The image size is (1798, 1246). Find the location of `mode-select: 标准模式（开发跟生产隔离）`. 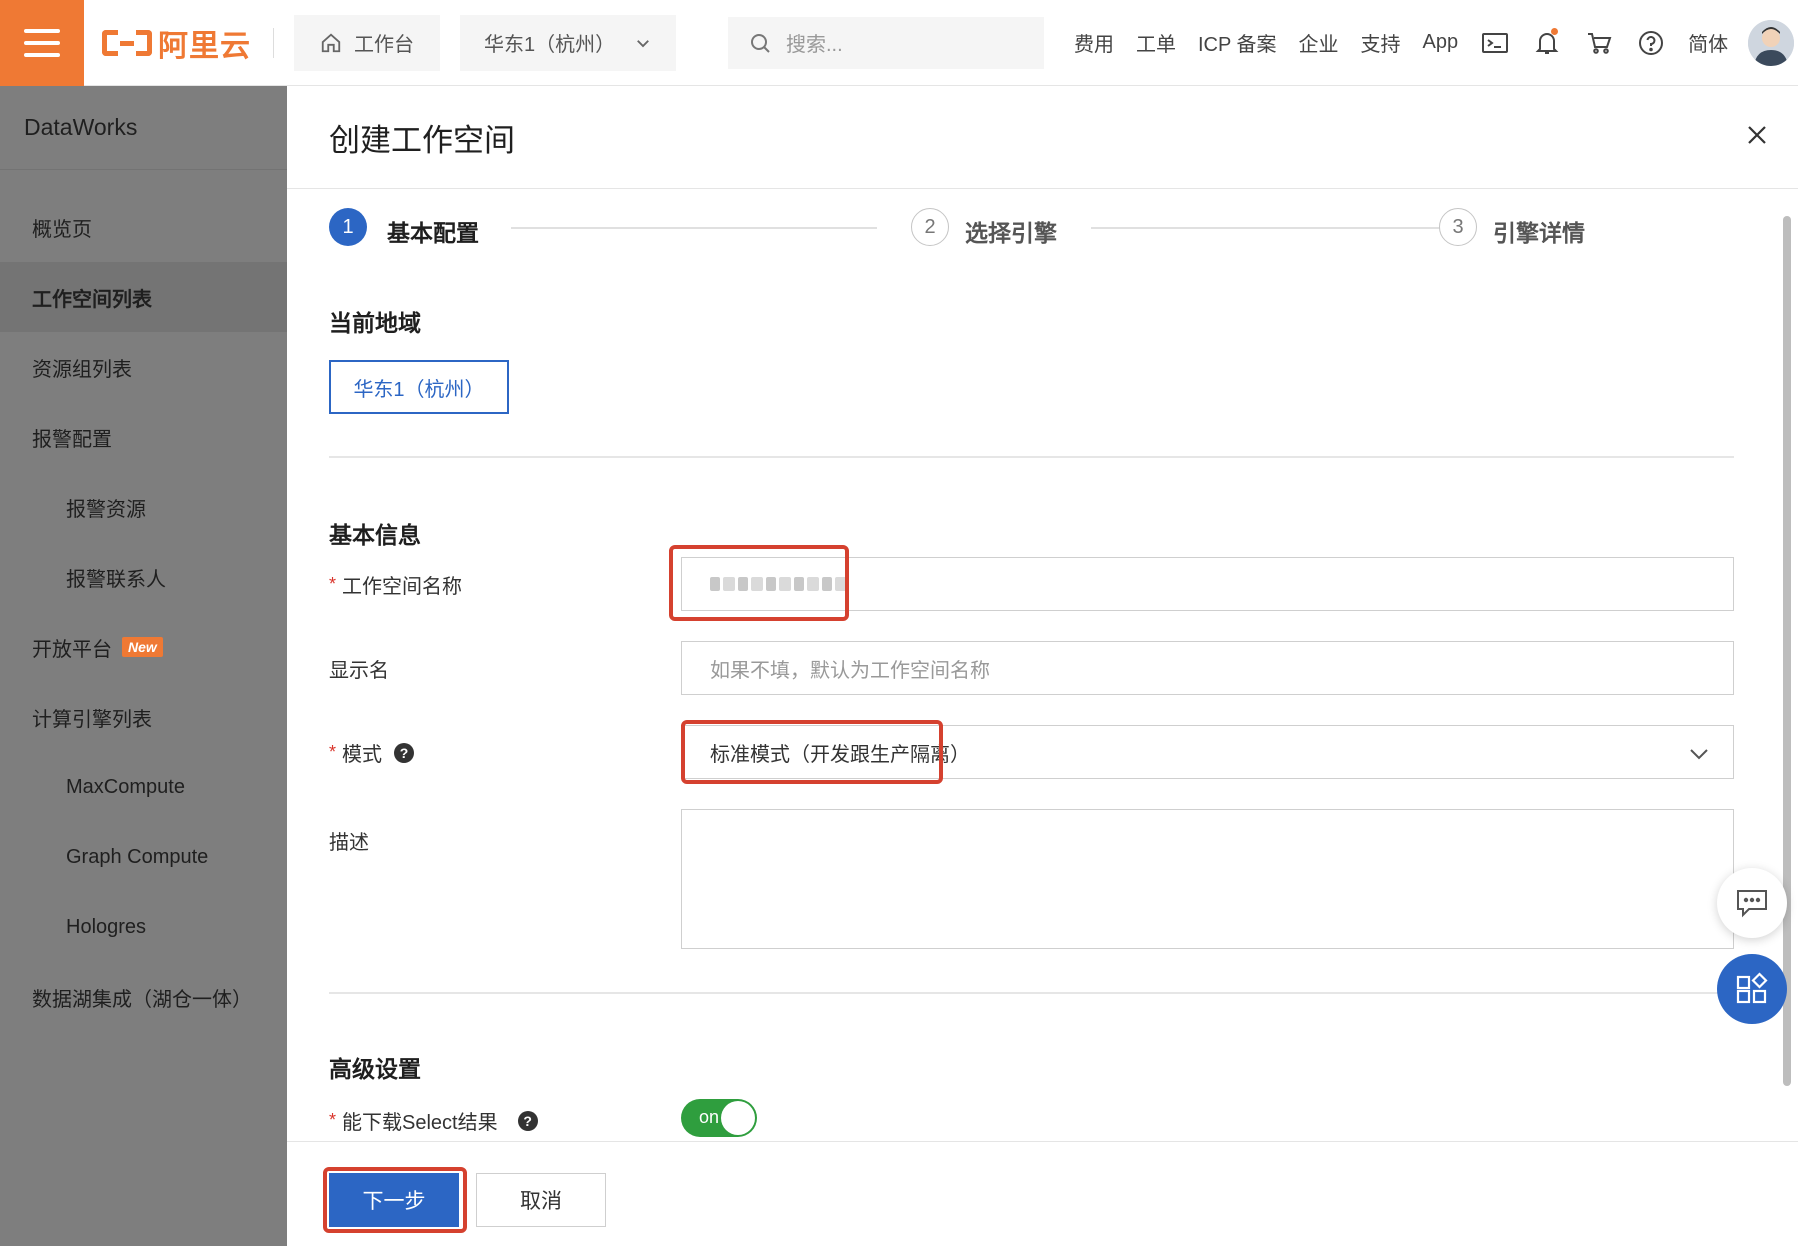

mode-select: 标准模式（开发跟生产隔离） is located at coordinates (1207, 752).